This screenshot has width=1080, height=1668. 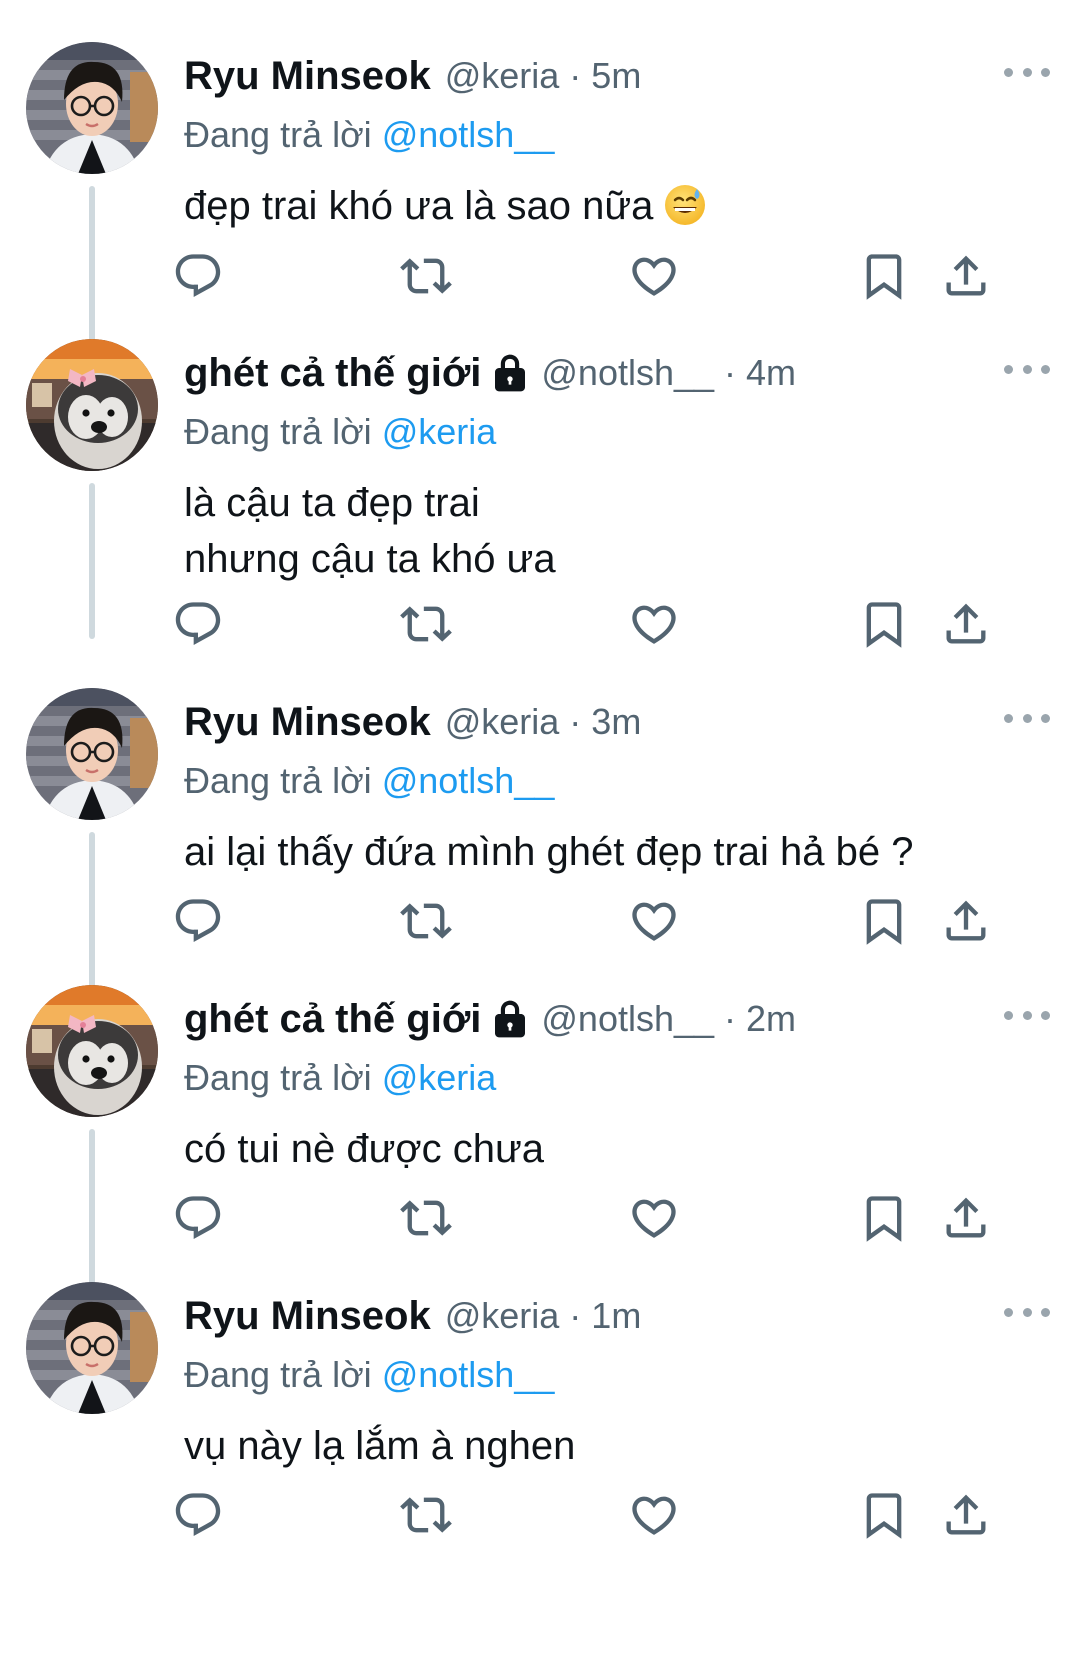 What do you see at coordinates (685, 205) in the screenshot?
I see `grinning-face-with-sweat-icon` at bounding box center [685, 205].